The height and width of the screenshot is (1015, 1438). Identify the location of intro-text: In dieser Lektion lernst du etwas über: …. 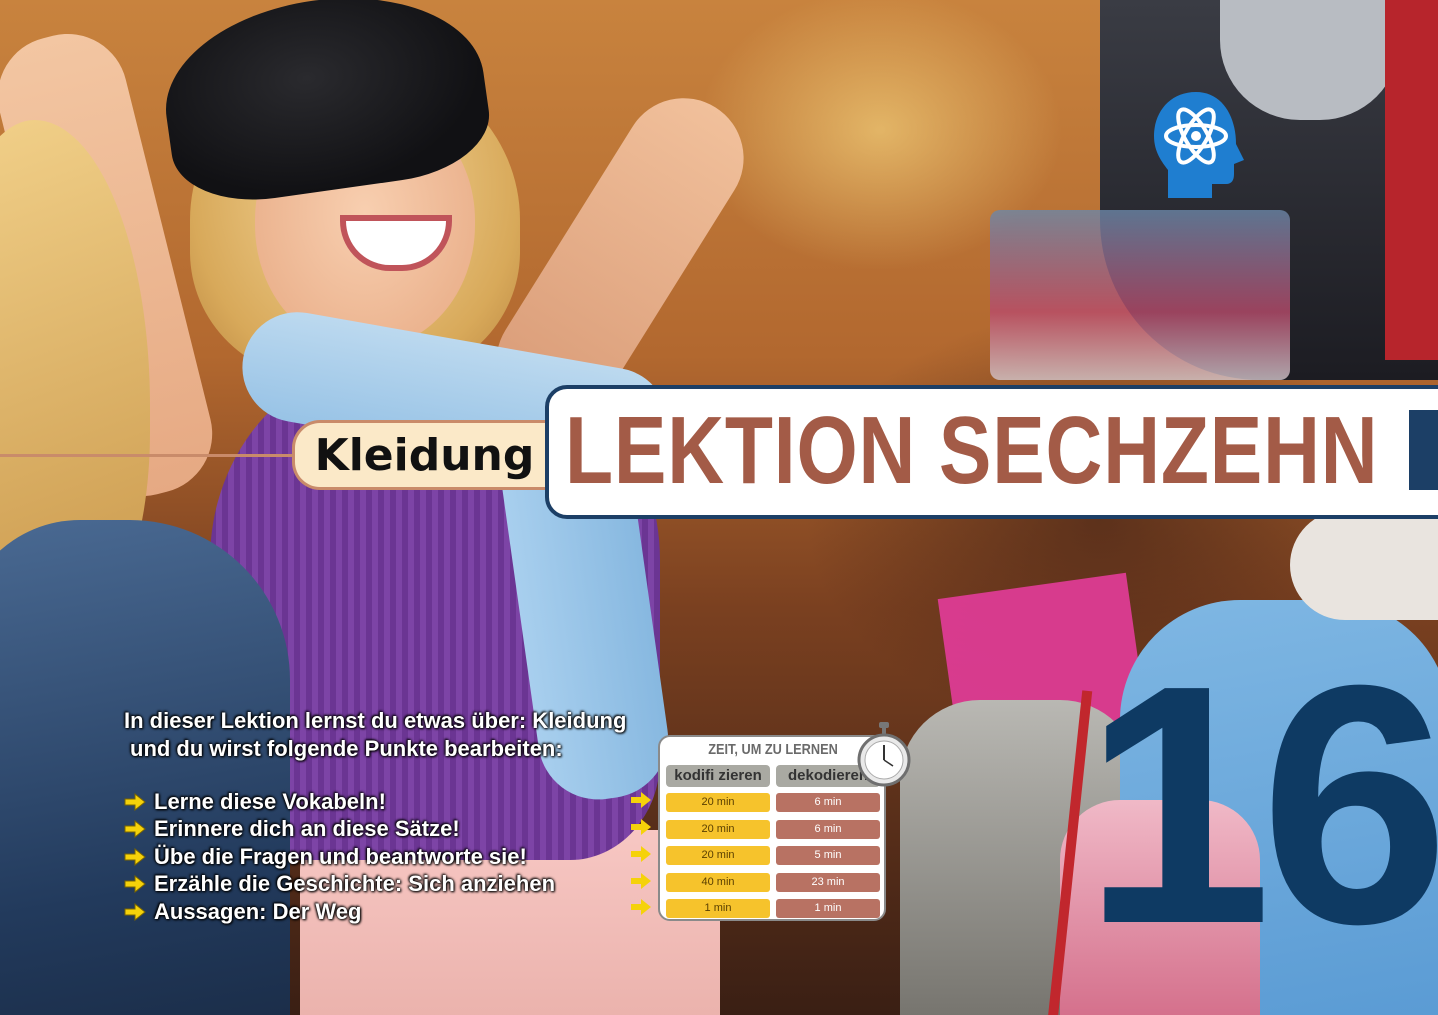
(384, 735).